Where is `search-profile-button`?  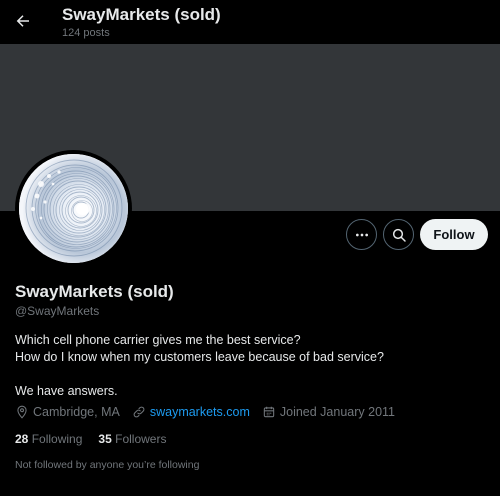
search-profile-button is located at coordinates (398, 234).